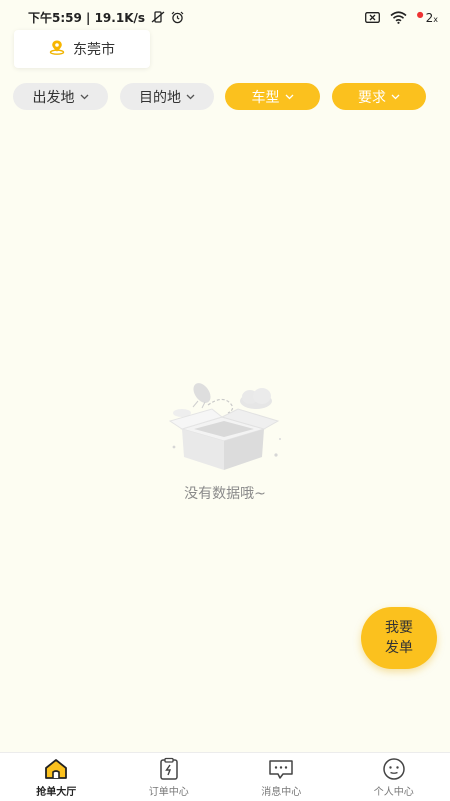 This screenshot has height=801, width=450. What do you see at coordinates (394, 790) in the screenshot?
I see `tab-personal-center-label: 个人中心` at bounding box center [394, 790].